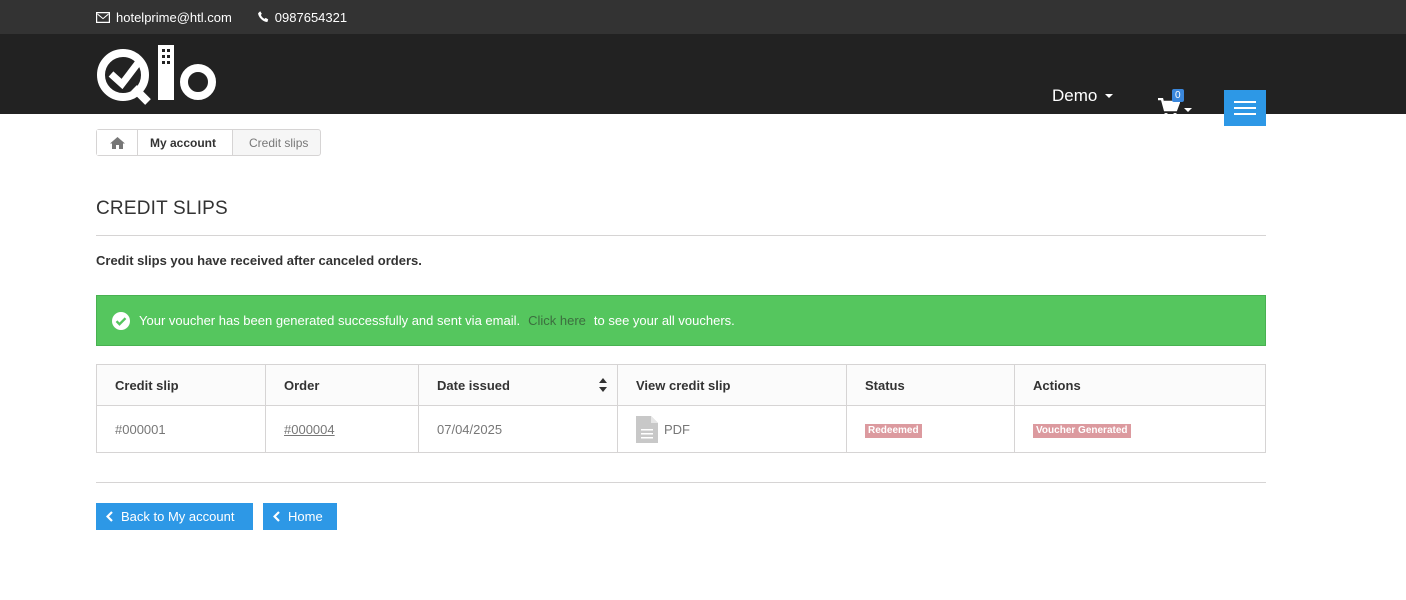 The width and height of the screenshot is (1406, 600). I want to click on breadcrumb-credit-slips: Credit slips, so click(279, 142).